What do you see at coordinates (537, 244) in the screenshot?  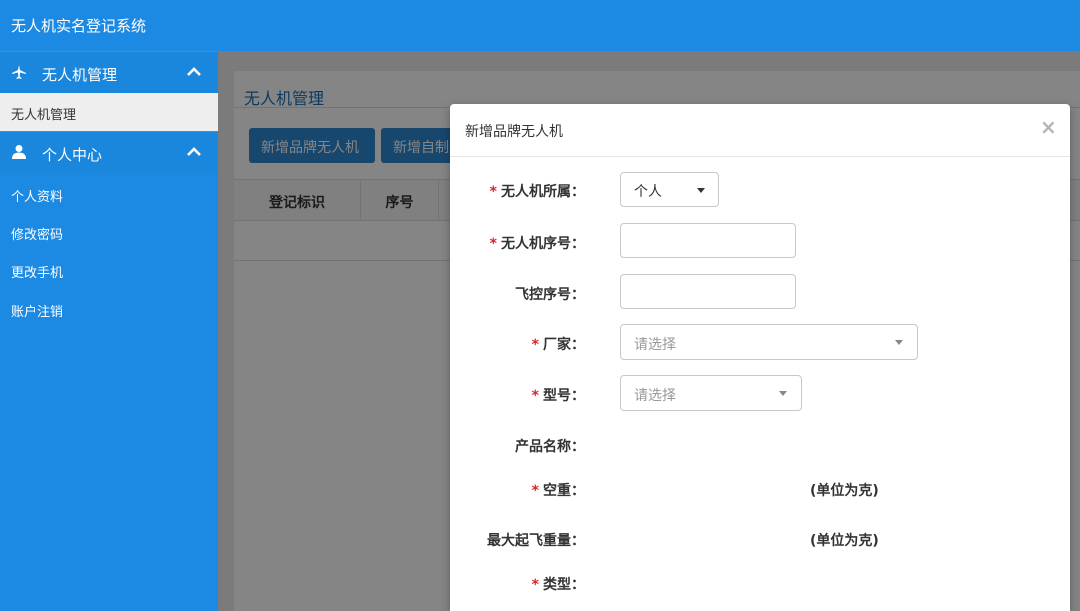 I see `field-label-drone-serial: * 无人机序号：` at bounding box center [537, 244].